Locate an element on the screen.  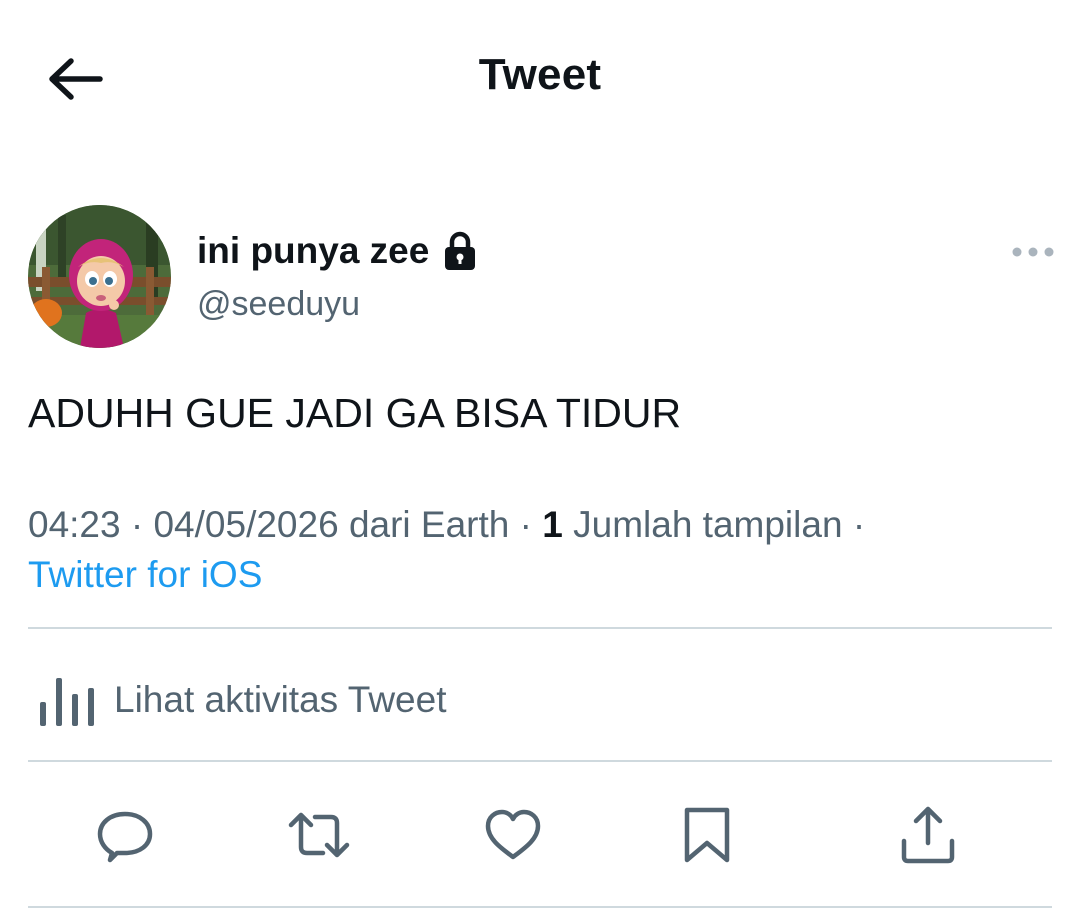
lock-icon is located at coordinates (460, 251).